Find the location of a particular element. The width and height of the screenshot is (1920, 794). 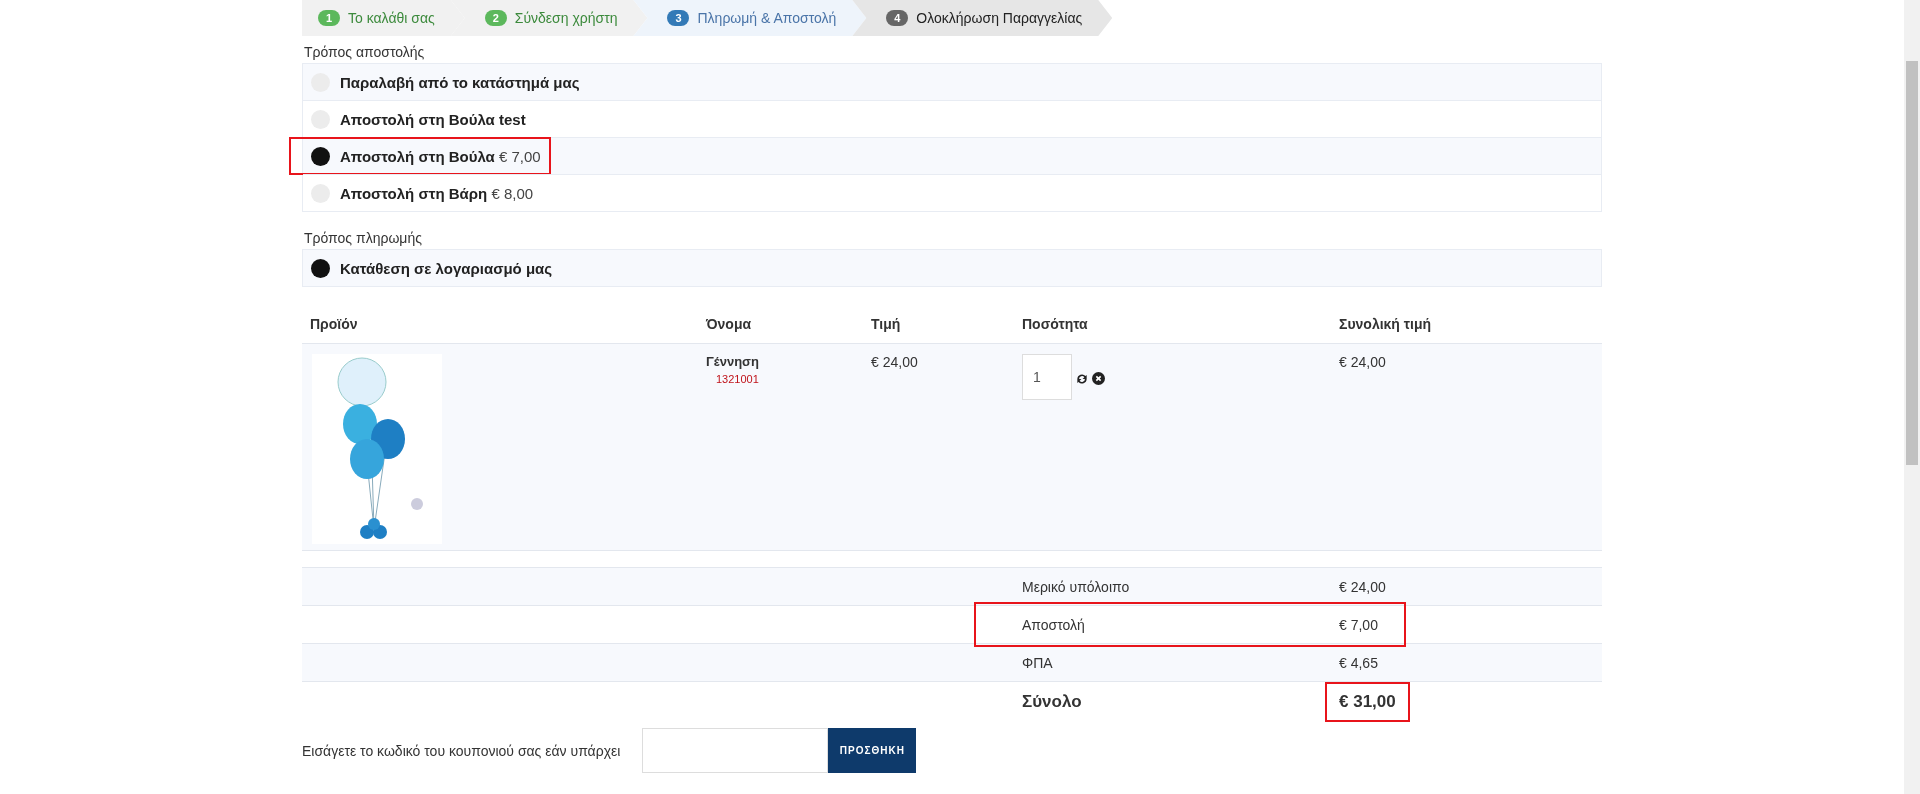

coupon-field is located at coordinates (735, 750).